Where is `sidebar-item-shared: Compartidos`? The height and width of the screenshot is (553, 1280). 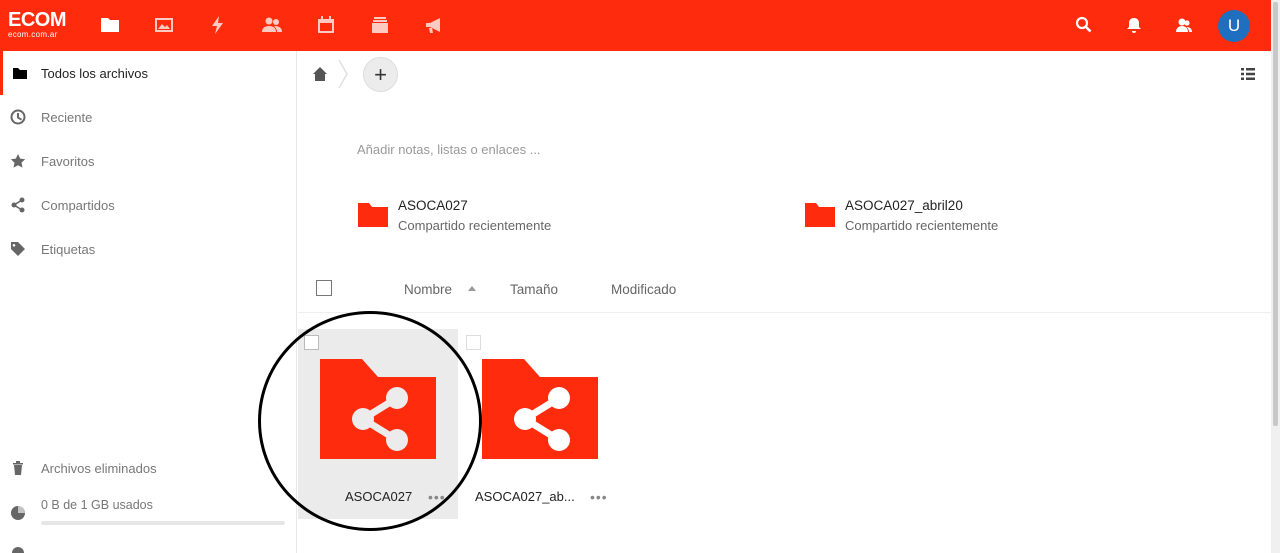 sidebar-item-shared: Compartidos is located at coordinates (148, 205).